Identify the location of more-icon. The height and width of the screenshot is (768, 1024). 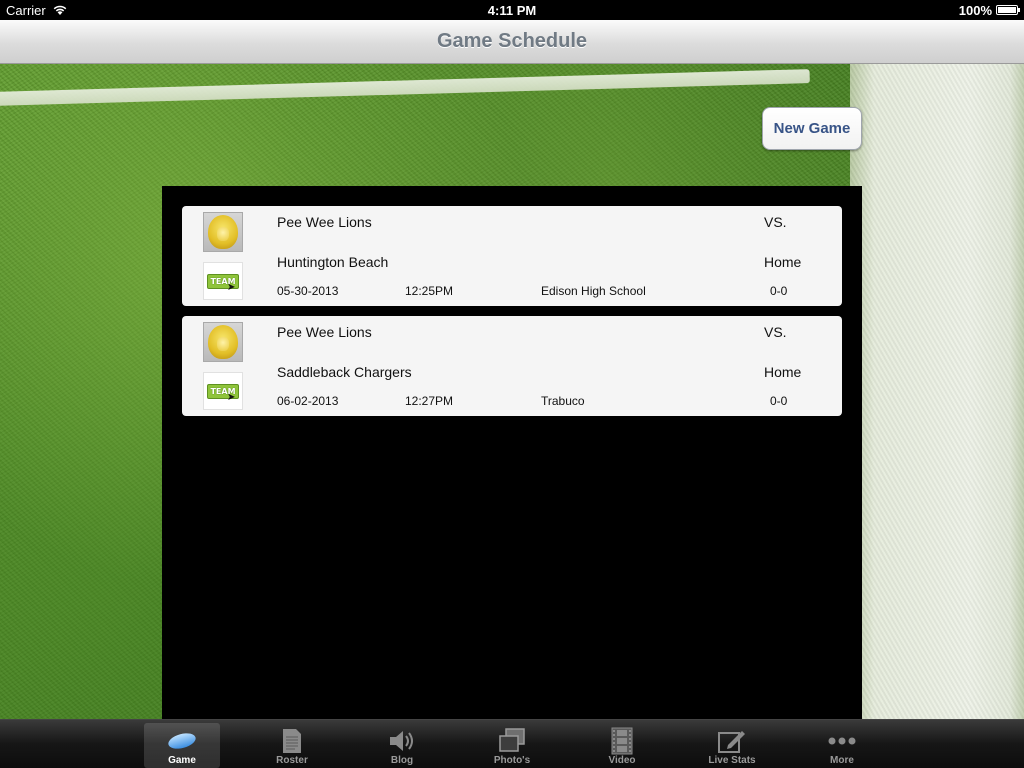
(842, 741).